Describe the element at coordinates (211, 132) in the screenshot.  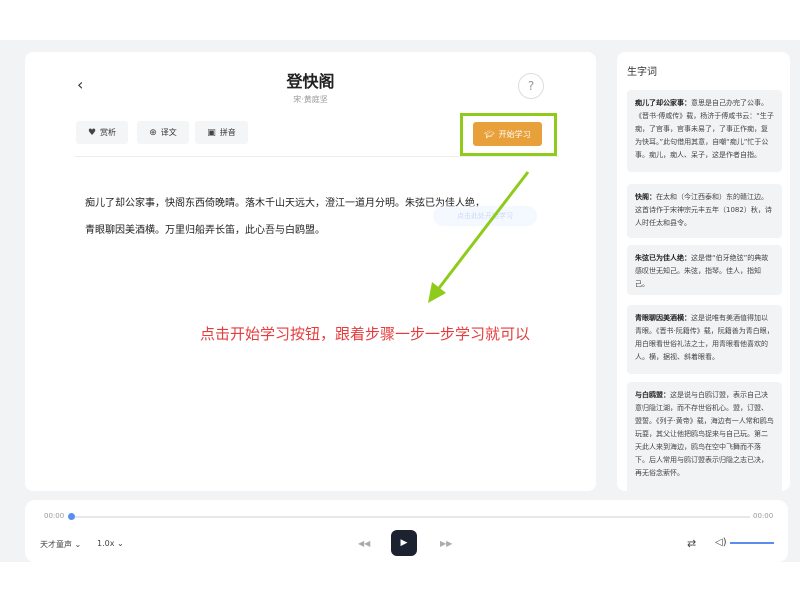
I see `pinyin-card-icon: ▣` at that location.